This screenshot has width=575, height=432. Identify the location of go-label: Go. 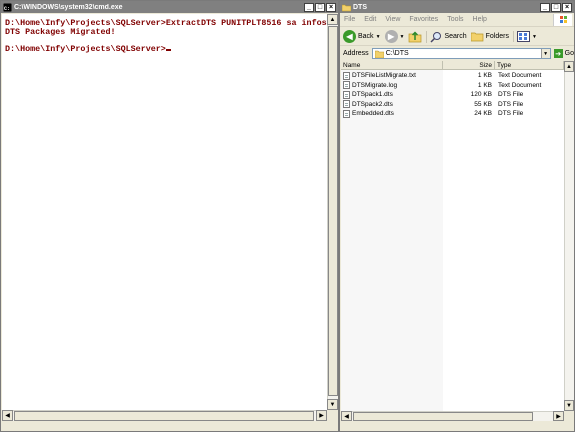
(569, 53).